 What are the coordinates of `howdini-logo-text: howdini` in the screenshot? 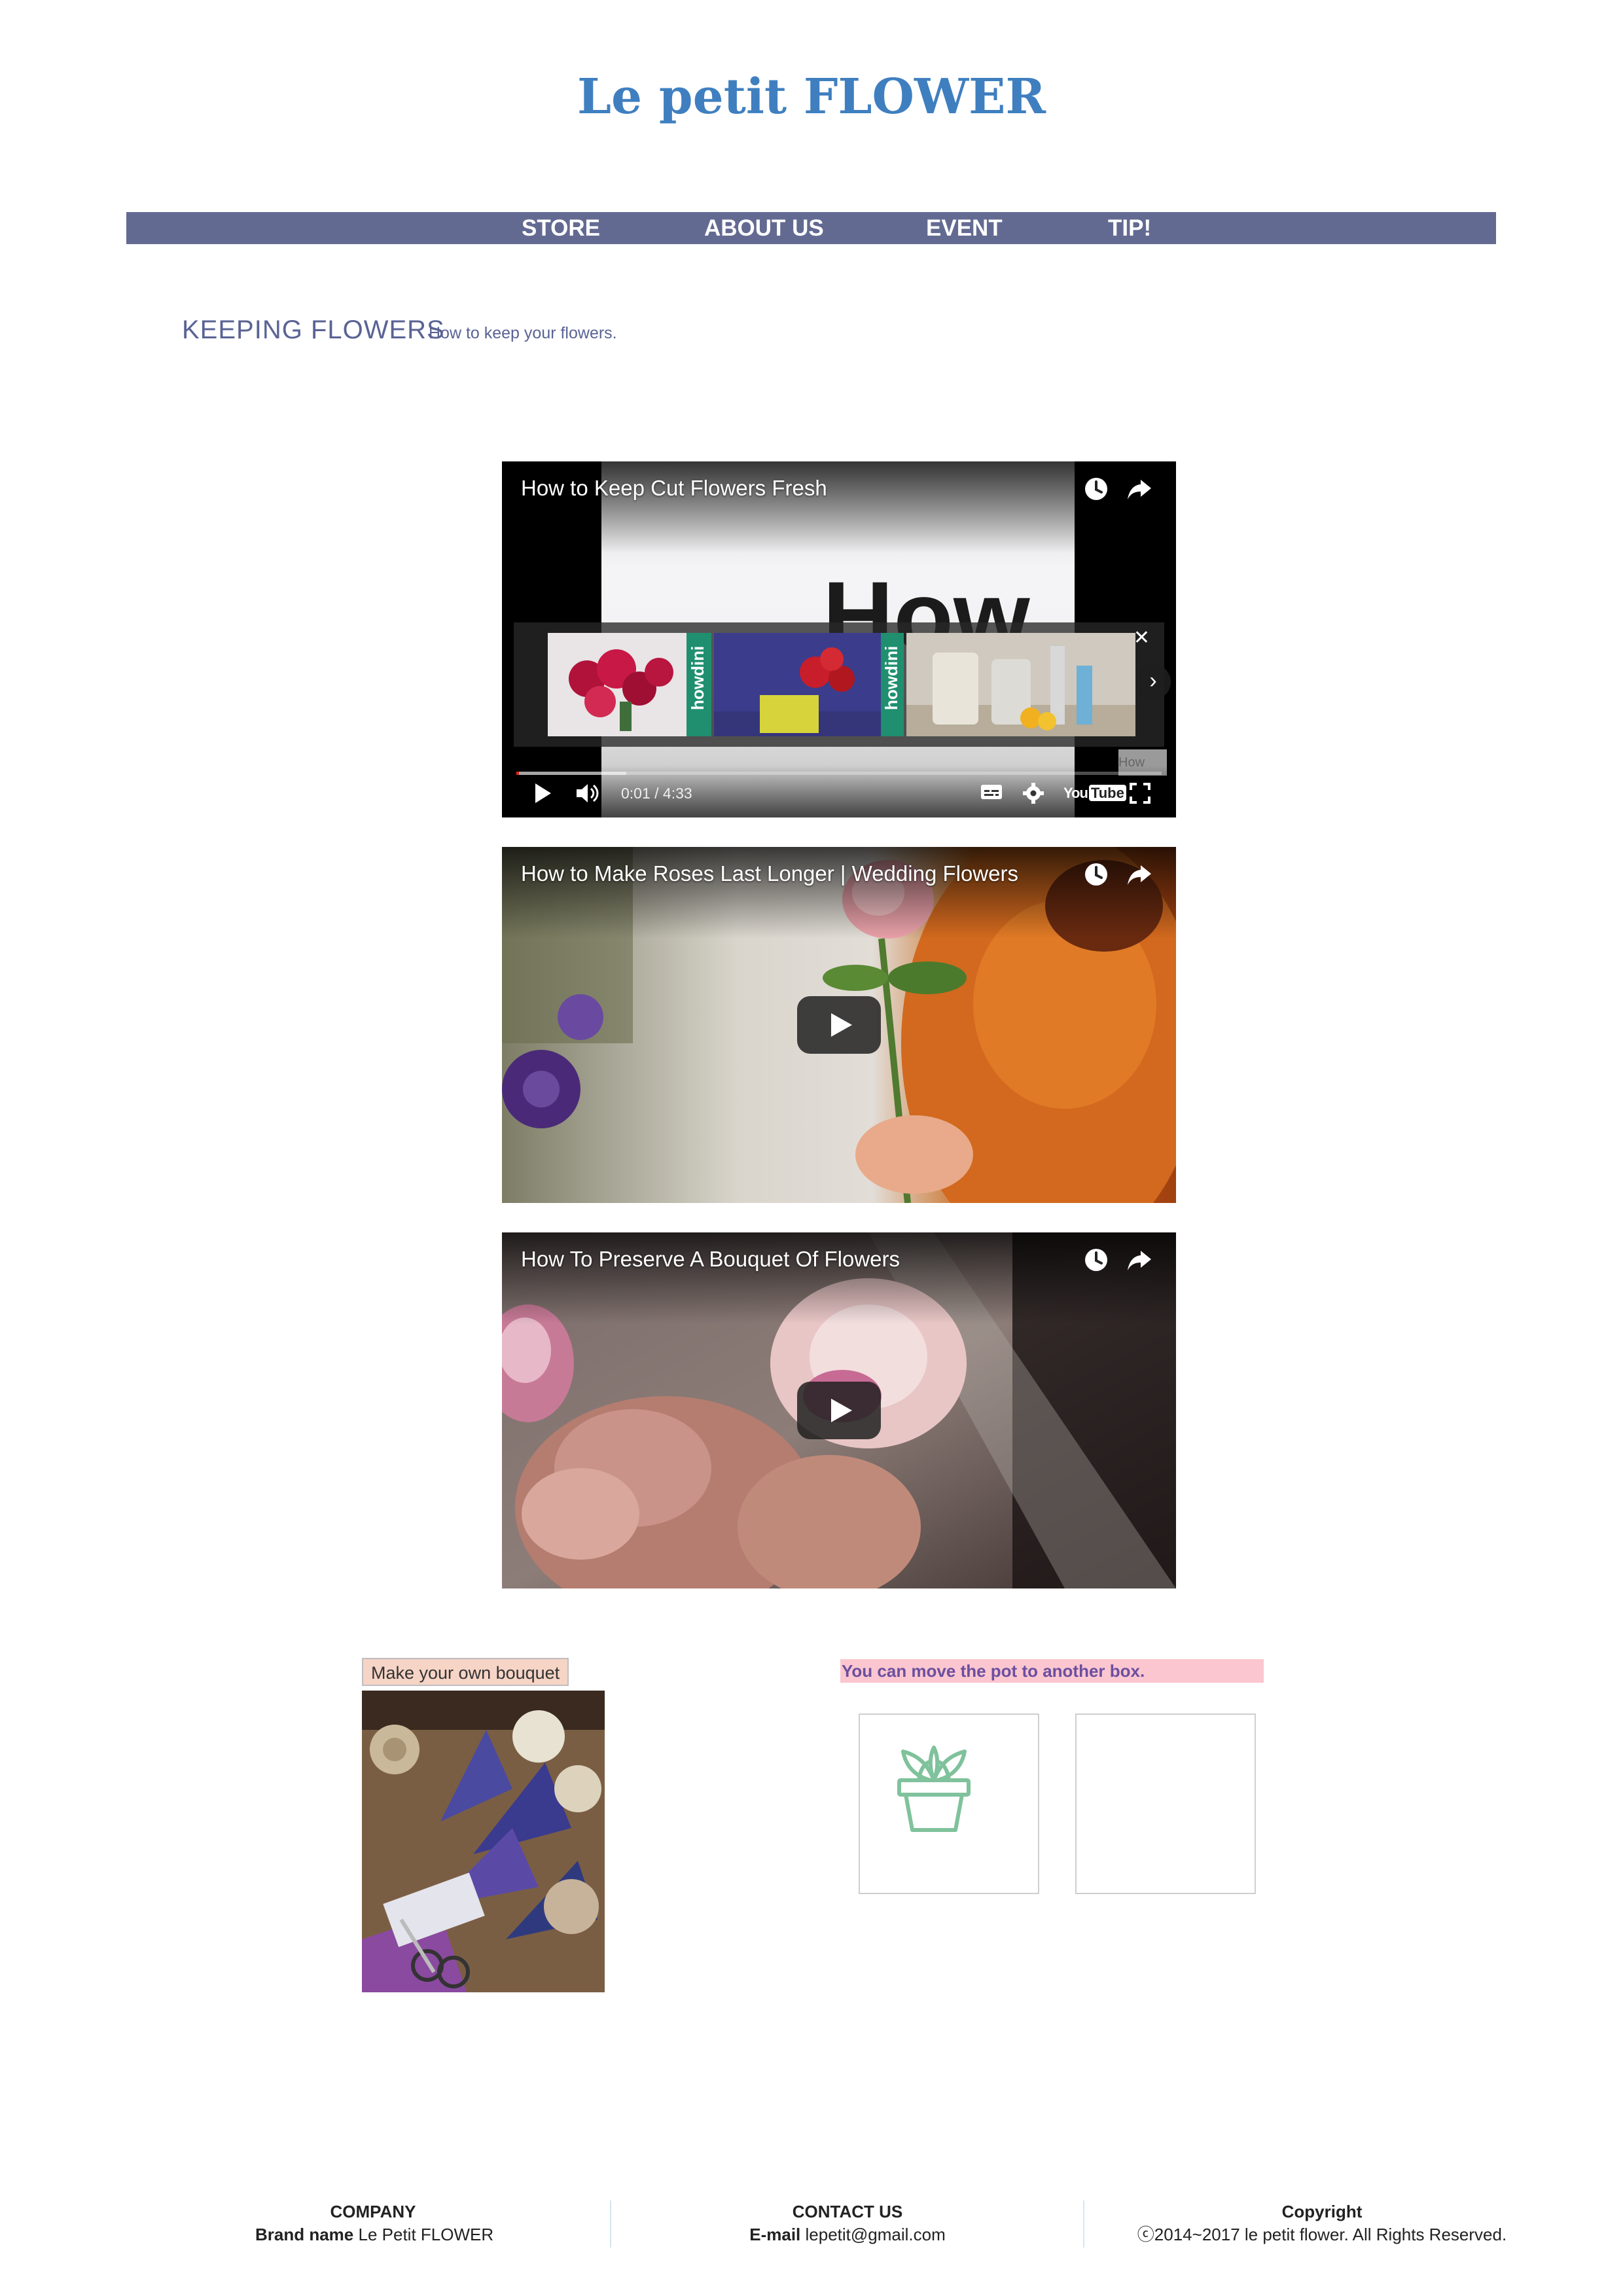 It's located at (698, 678).